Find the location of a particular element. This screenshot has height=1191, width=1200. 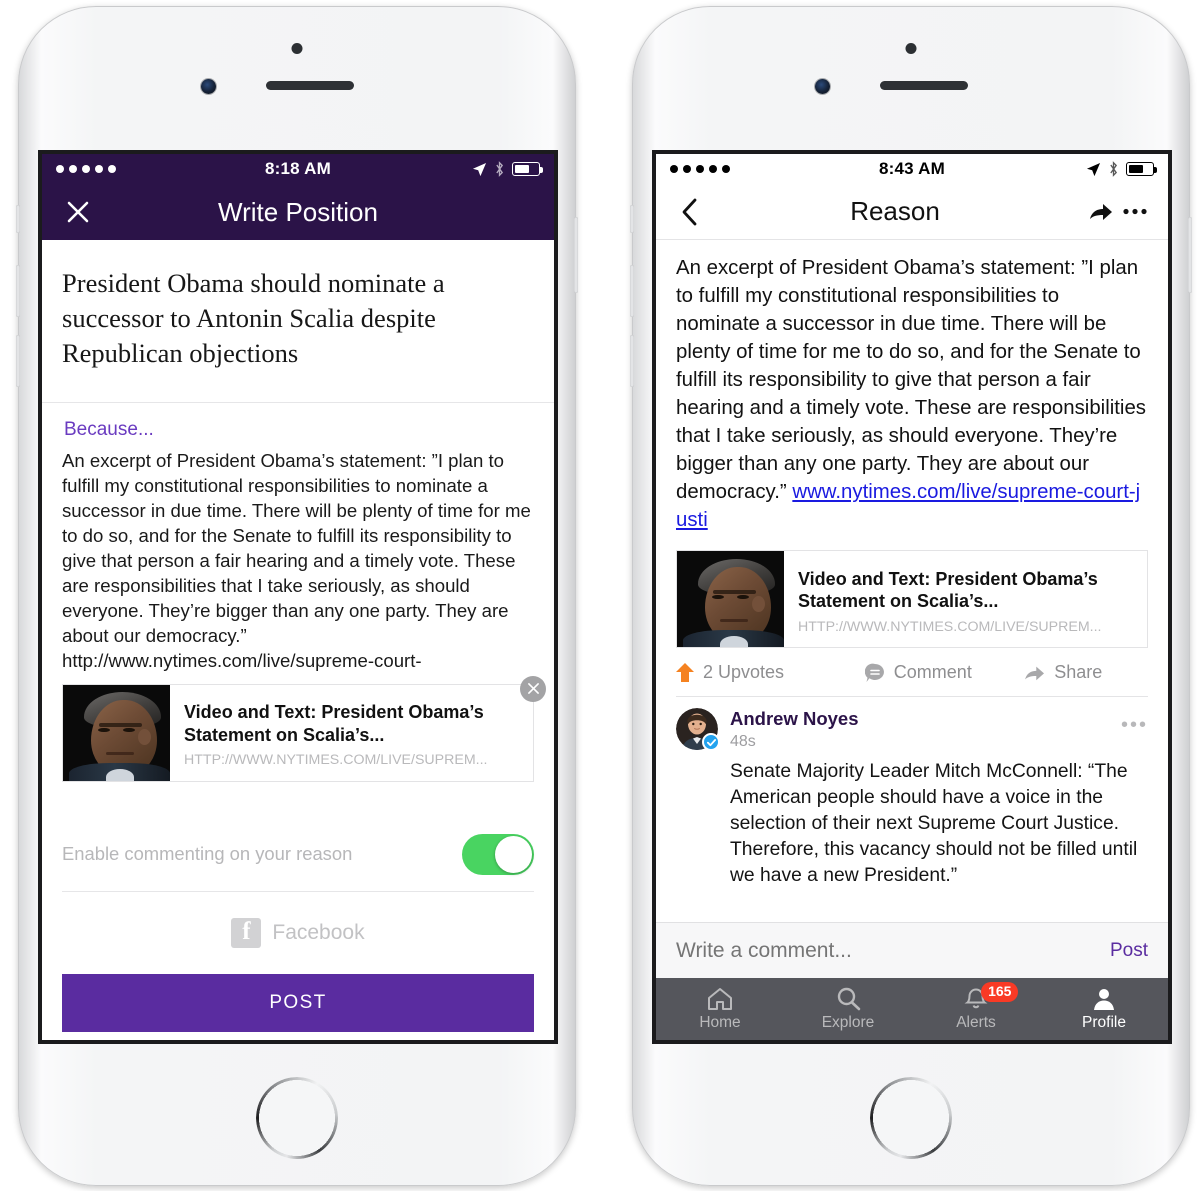

enable-commenting-label: Enable commenting on your reason is located at coordinates (207, 854).